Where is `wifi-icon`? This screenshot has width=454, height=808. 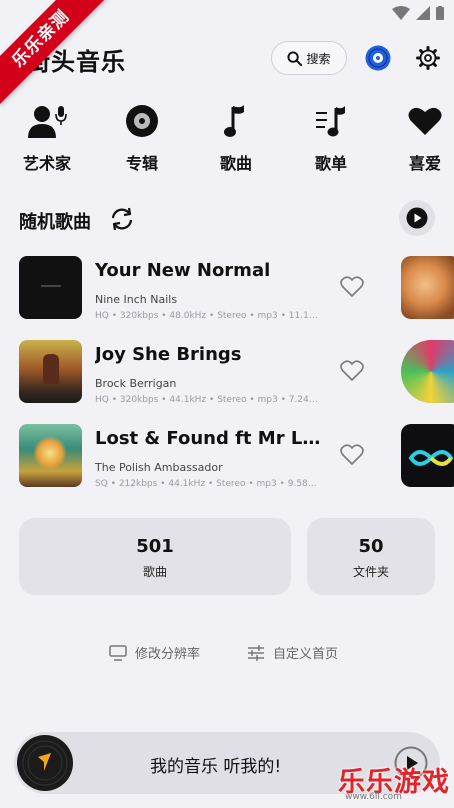 wifi-icon is located at coordinates (401, 13).